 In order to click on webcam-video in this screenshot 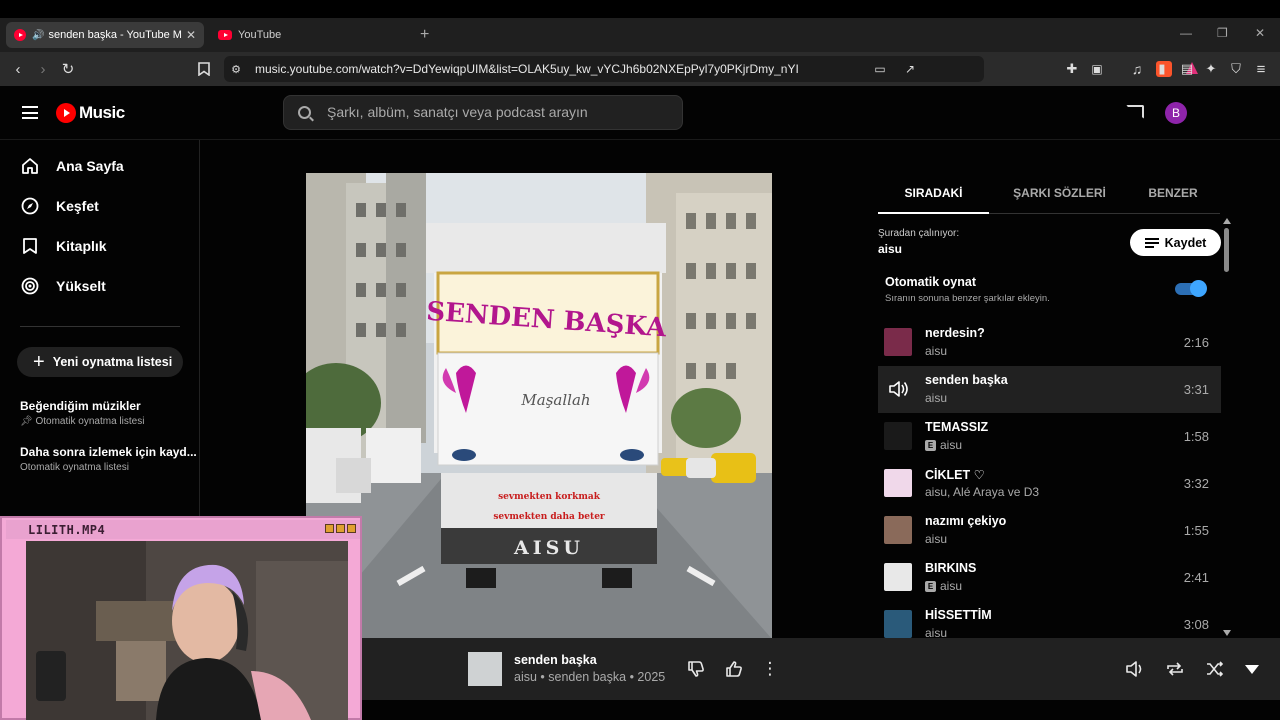, I will do `click(187, 630)`.